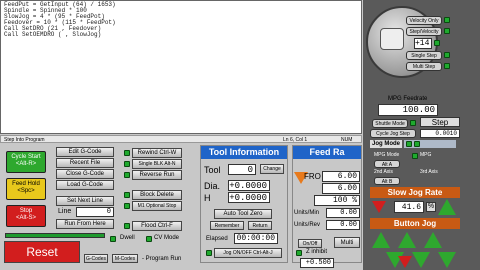  Describe the element at coordinates (327, 152) in the screenshot. I see `feed-rate-header: Feed Ra` at that location.